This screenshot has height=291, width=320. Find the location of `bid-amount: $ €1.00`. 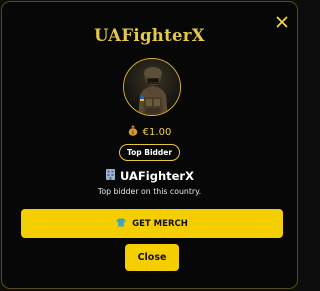

bid-amount: $ €1.00 is located at coordinates (149, 132).